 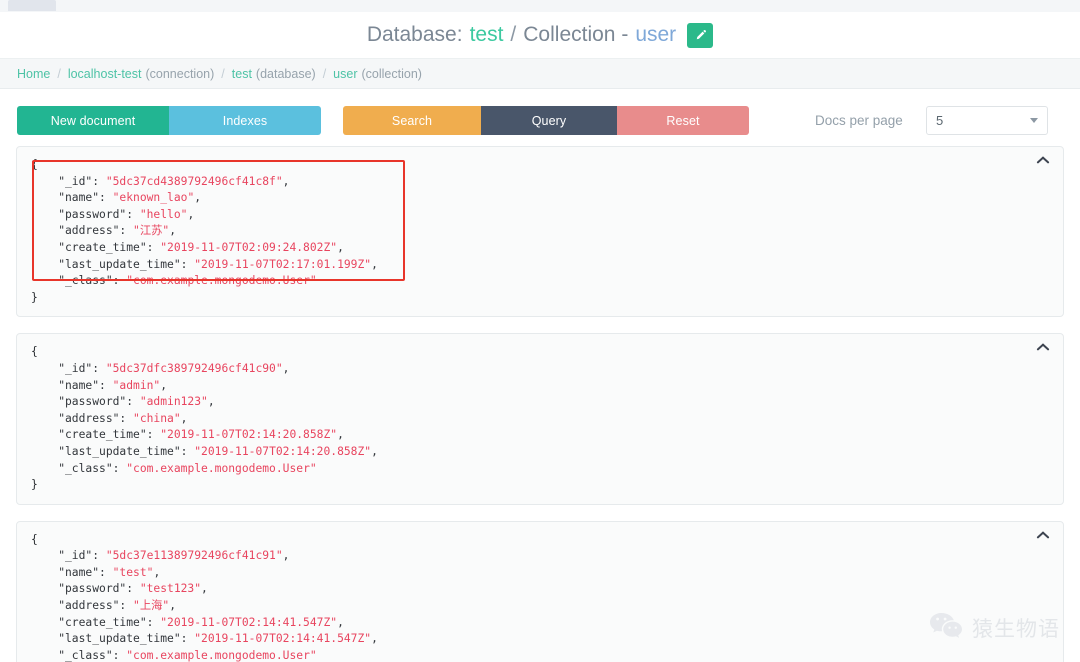 I want to click on toolbar-group-query: Search Query Reset, so click(x=546, y=120).